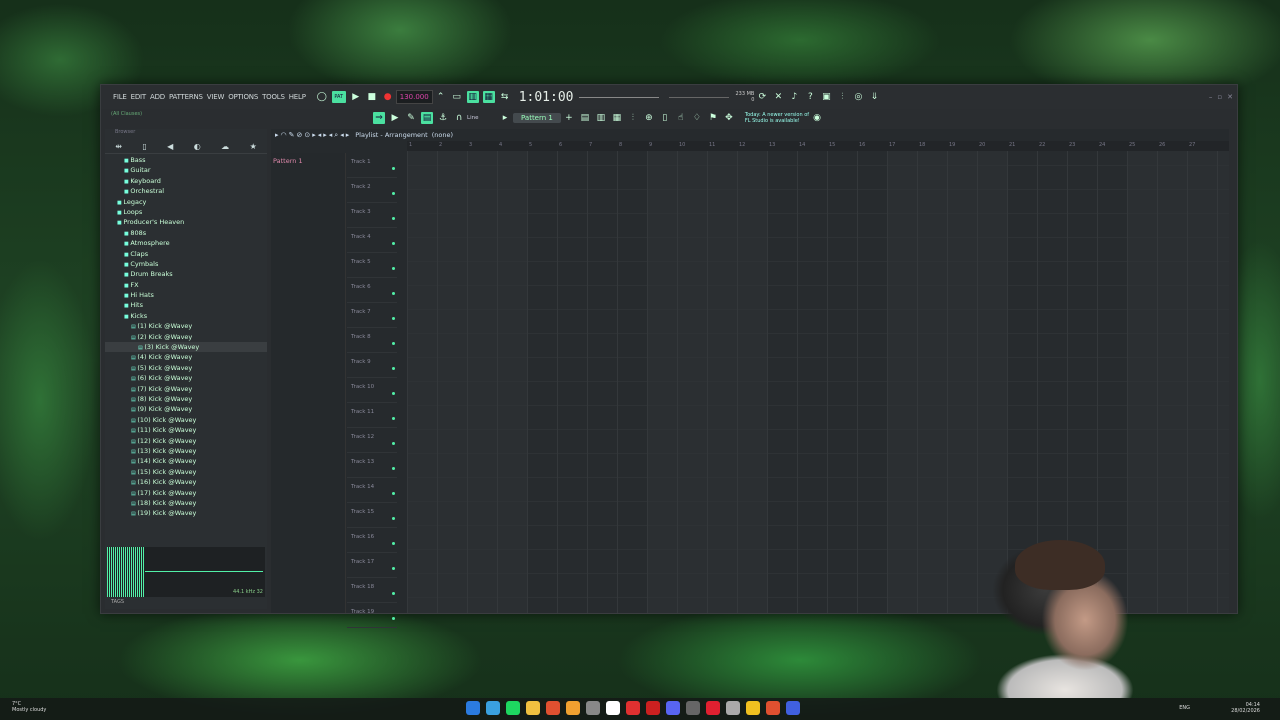 This screenshot has height=720, width=1280. Describe the element at coordinates (488, 97) in the screenshot. I see `loop-record-icon: ▦` at that location.